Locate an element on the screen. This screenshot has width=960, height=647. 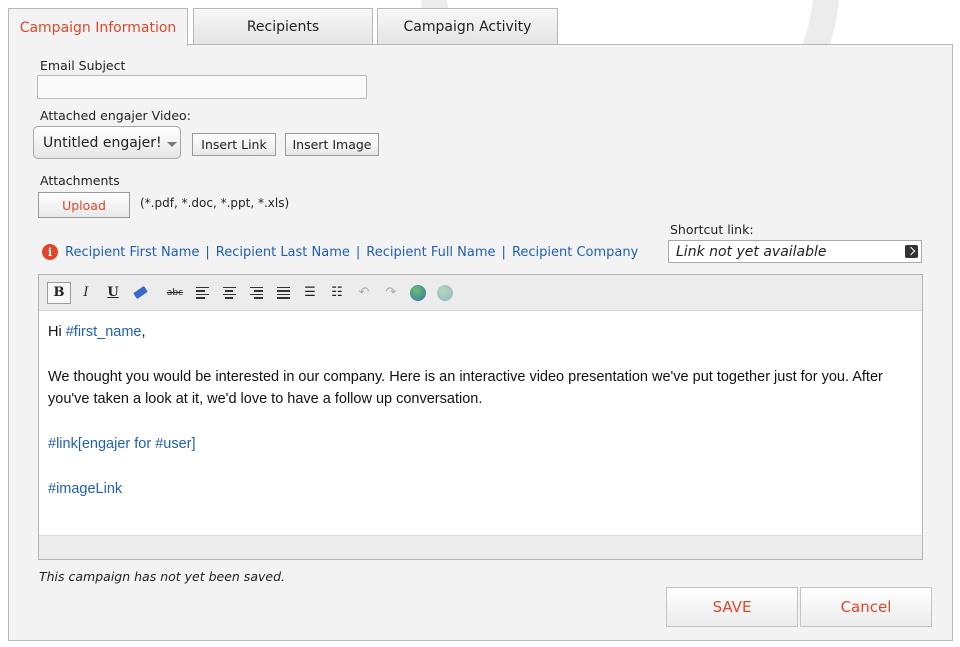
numbered-list-icon: ☷ is located at coordinates (337, 293).